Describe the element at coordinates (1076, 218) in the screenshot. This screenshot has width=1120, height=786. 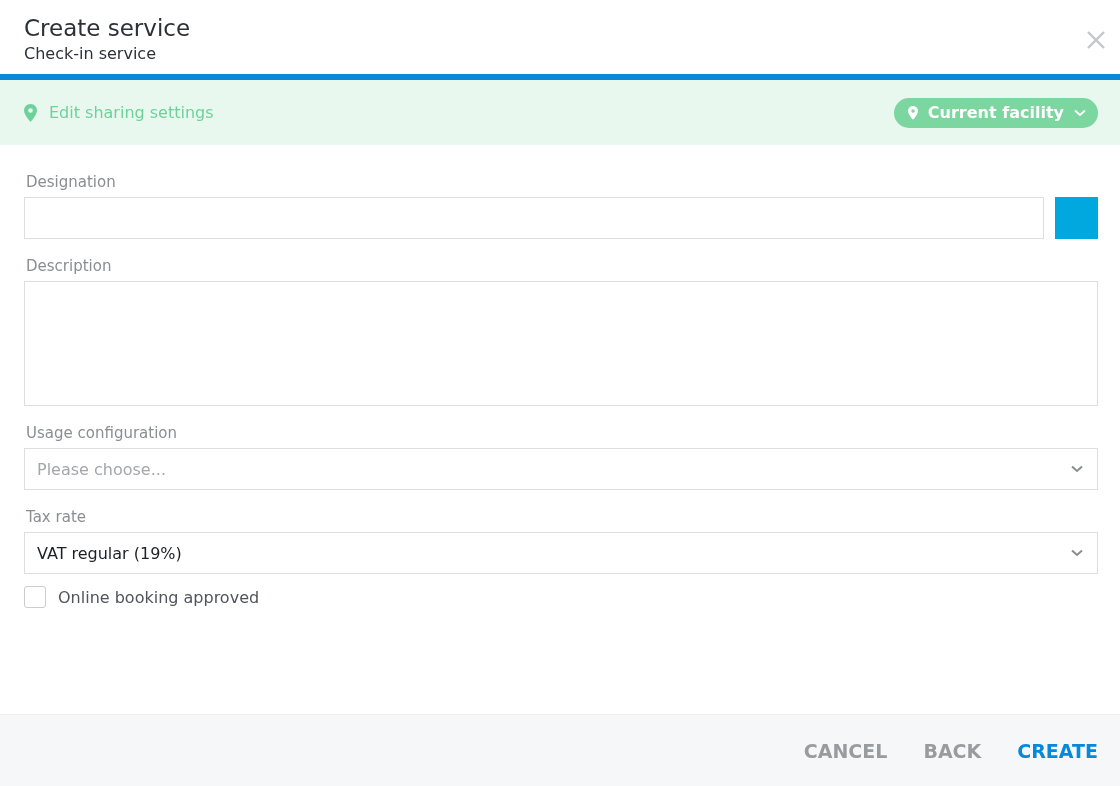
I see `color-picker` at that location.